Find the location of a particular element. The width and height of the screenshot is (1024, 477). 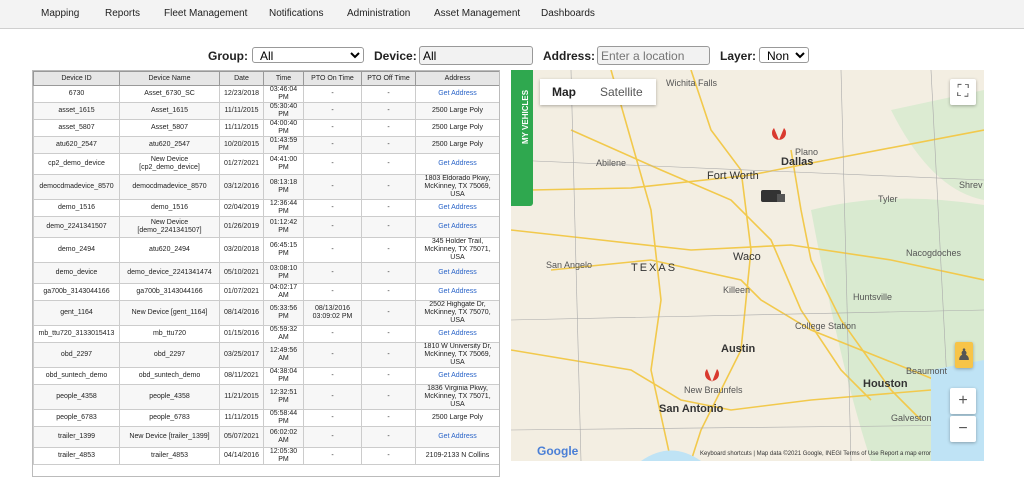

cell-text: people_6783 is located at coordinates (169, 417).